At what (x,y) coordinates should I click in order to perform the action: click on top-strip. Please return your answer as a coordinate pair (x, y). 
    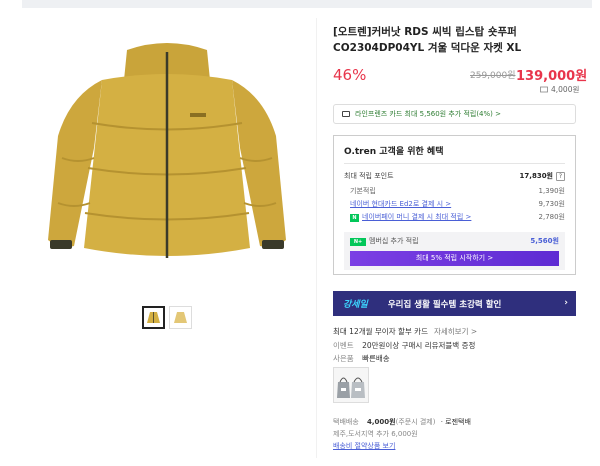
    Looking at the image, I should click on (307, 4).